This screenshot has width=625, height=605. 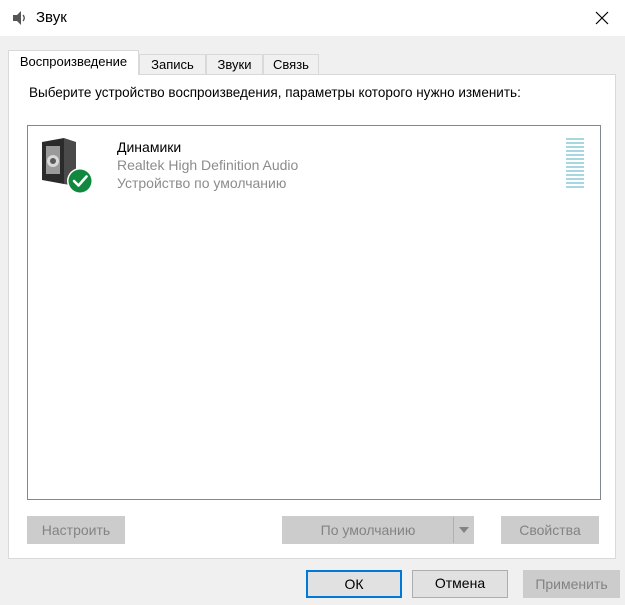 I want to click on tab-recording: Запись, so click(x=172, y=64).